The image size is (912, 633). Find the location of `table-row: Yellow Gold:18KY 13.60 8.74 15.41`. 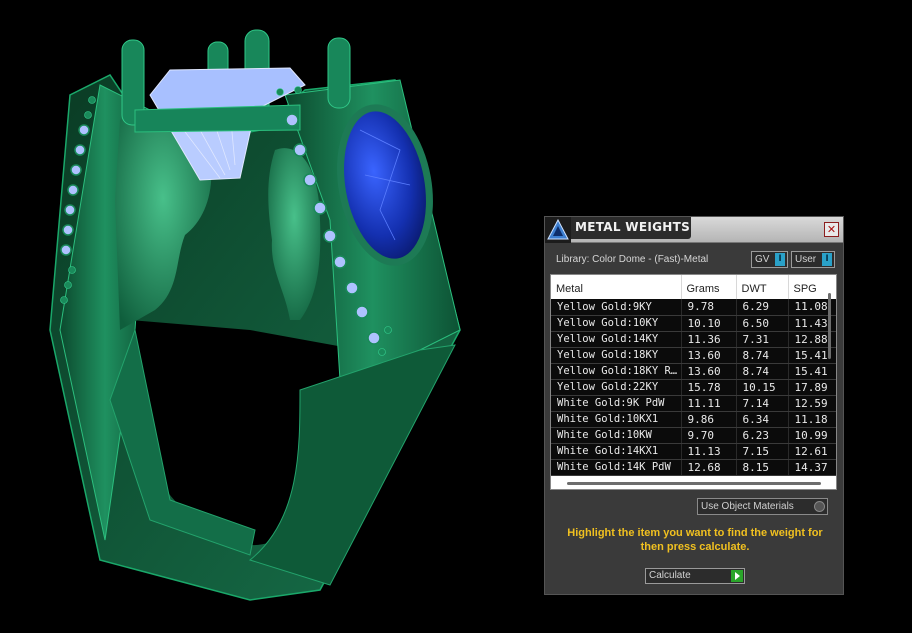

table-row: Yellow Gold:18KY 13.60 8.74 15.41 is located at coordinates (693, 355).